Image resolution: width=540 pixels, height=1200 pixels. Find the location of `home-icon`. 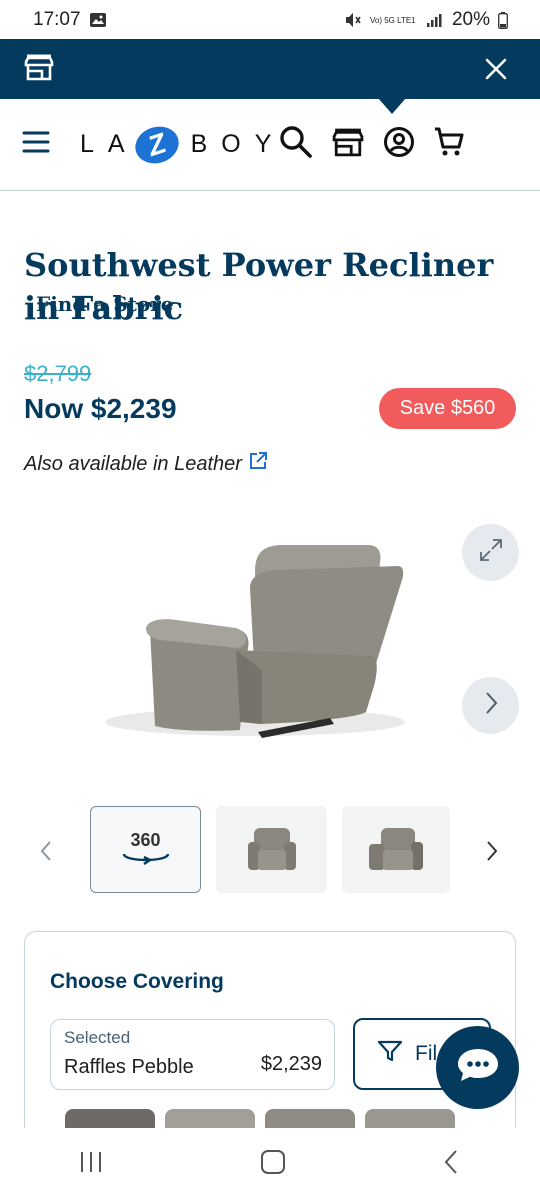

home-icon is located at coordinates (273, 1164).